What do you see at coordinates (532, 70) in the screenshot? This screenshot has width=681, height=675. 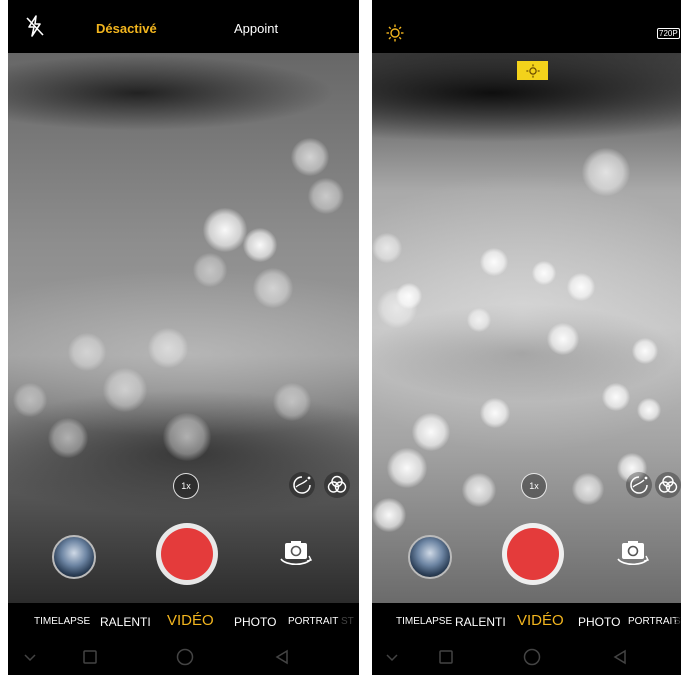 I see `brightness-slider-indicator` at bounding box center [532, 70].